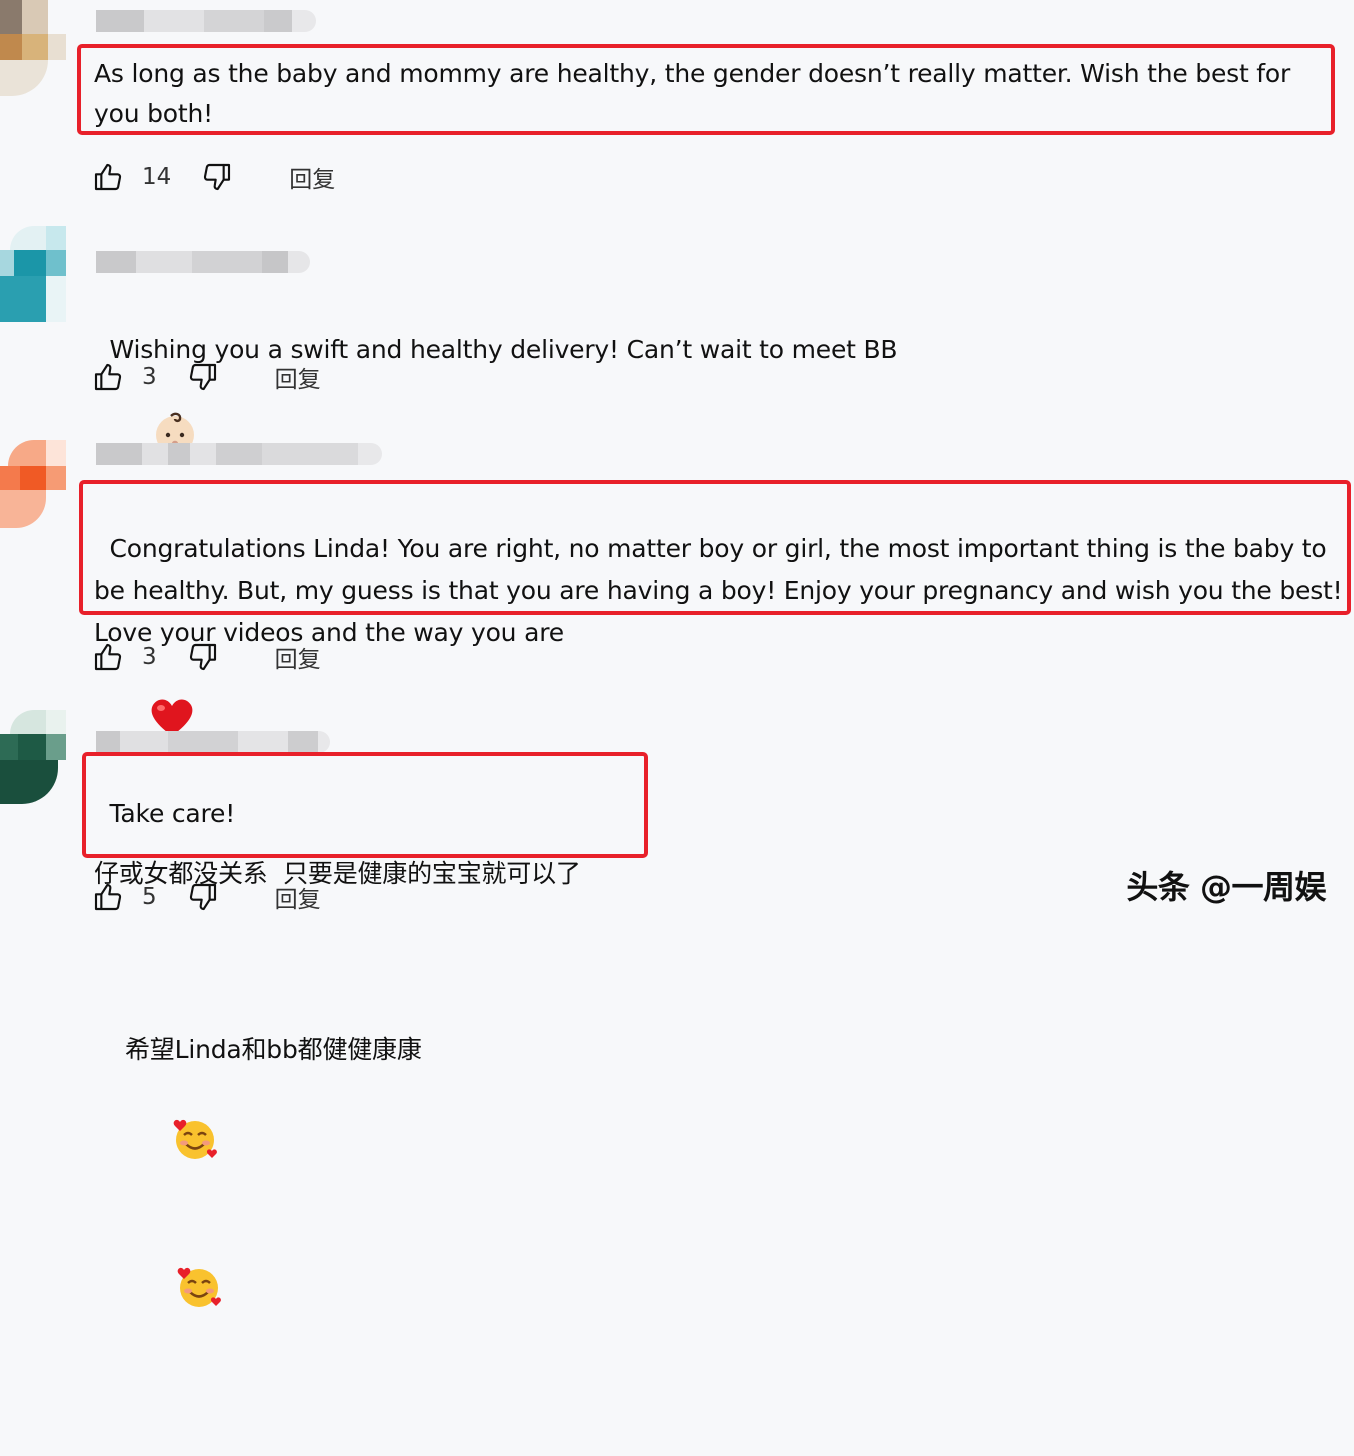 The height and width of the screenshot is (1456, 1354). I want to click on watermark: 头条 @一周娱, so click(1226, 887).